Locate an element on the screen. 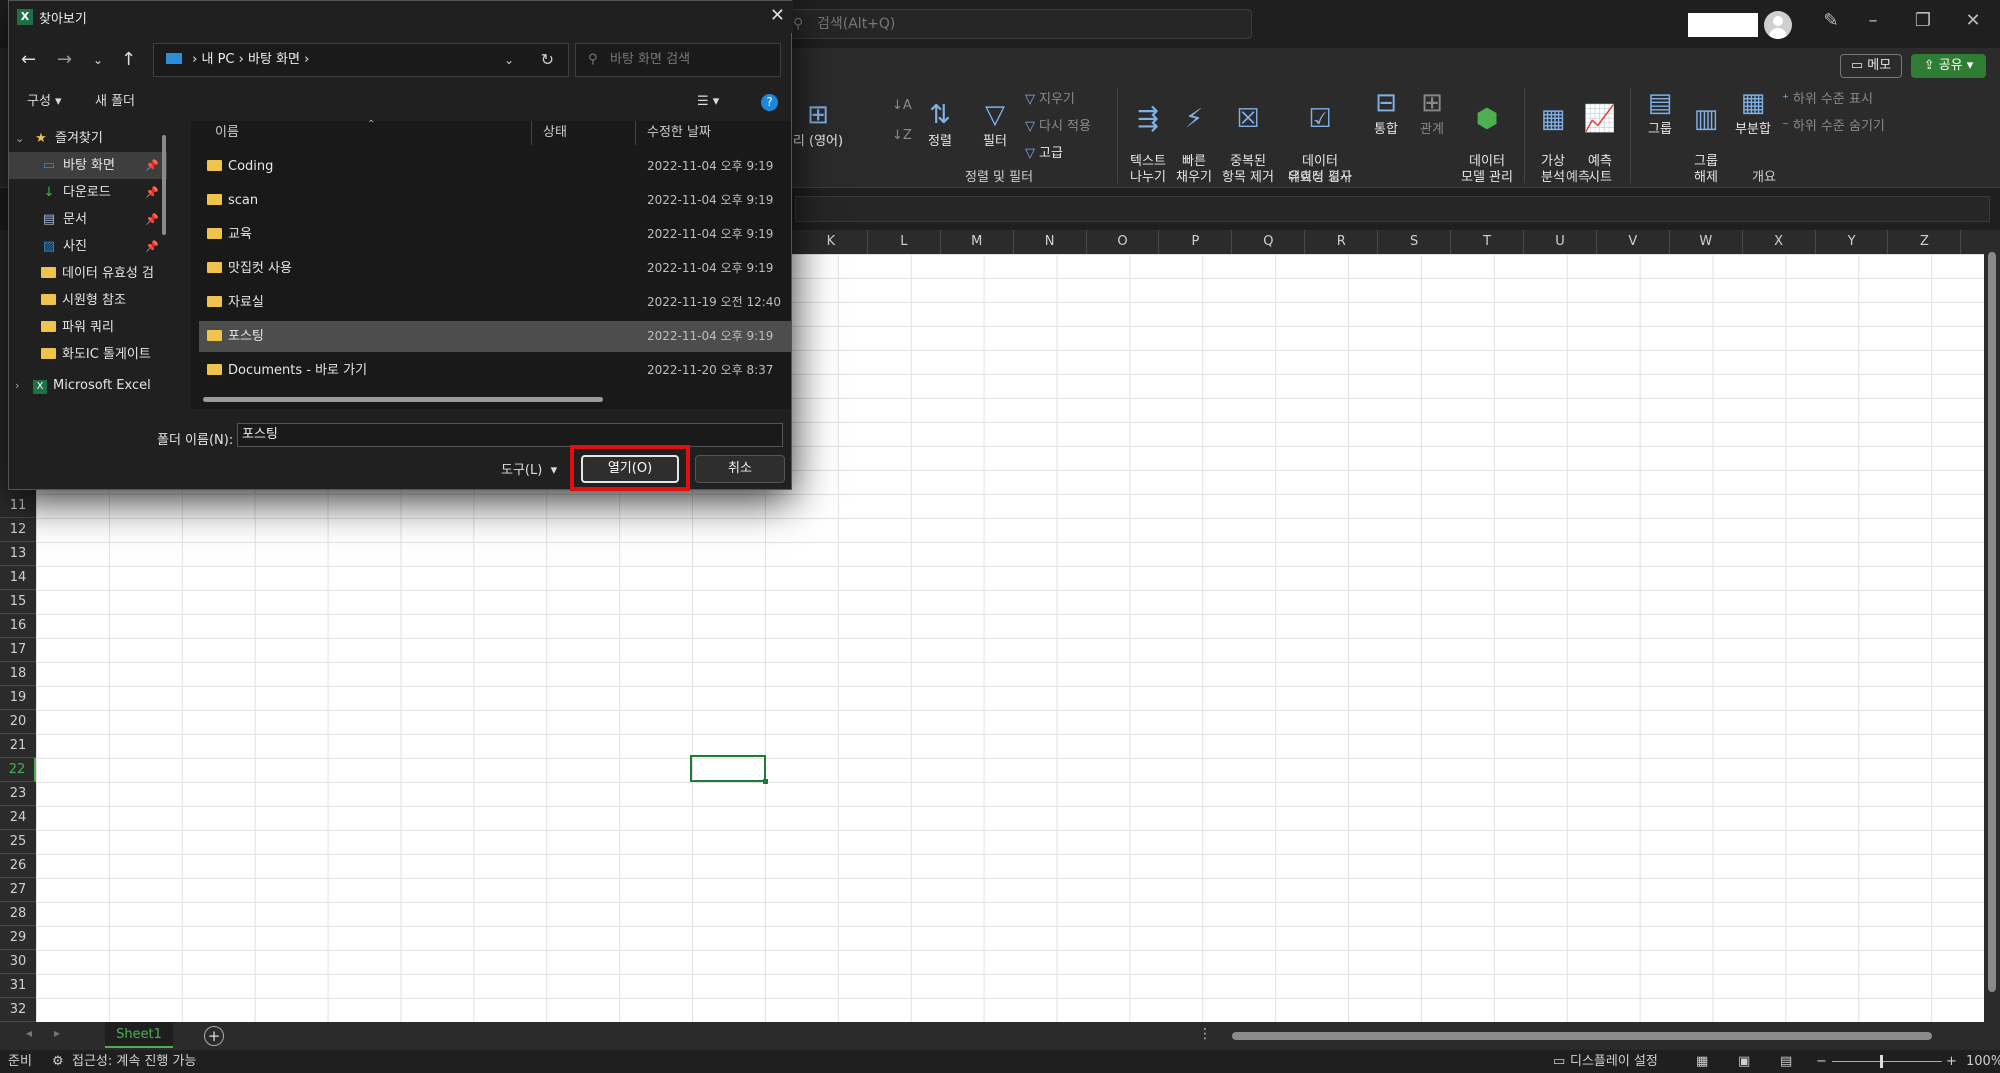 The width and height of the screenshot is (2000, 1073). show-detail-button: ⁺ 하위 수준 표시 is located at coordinates (1827, 97).